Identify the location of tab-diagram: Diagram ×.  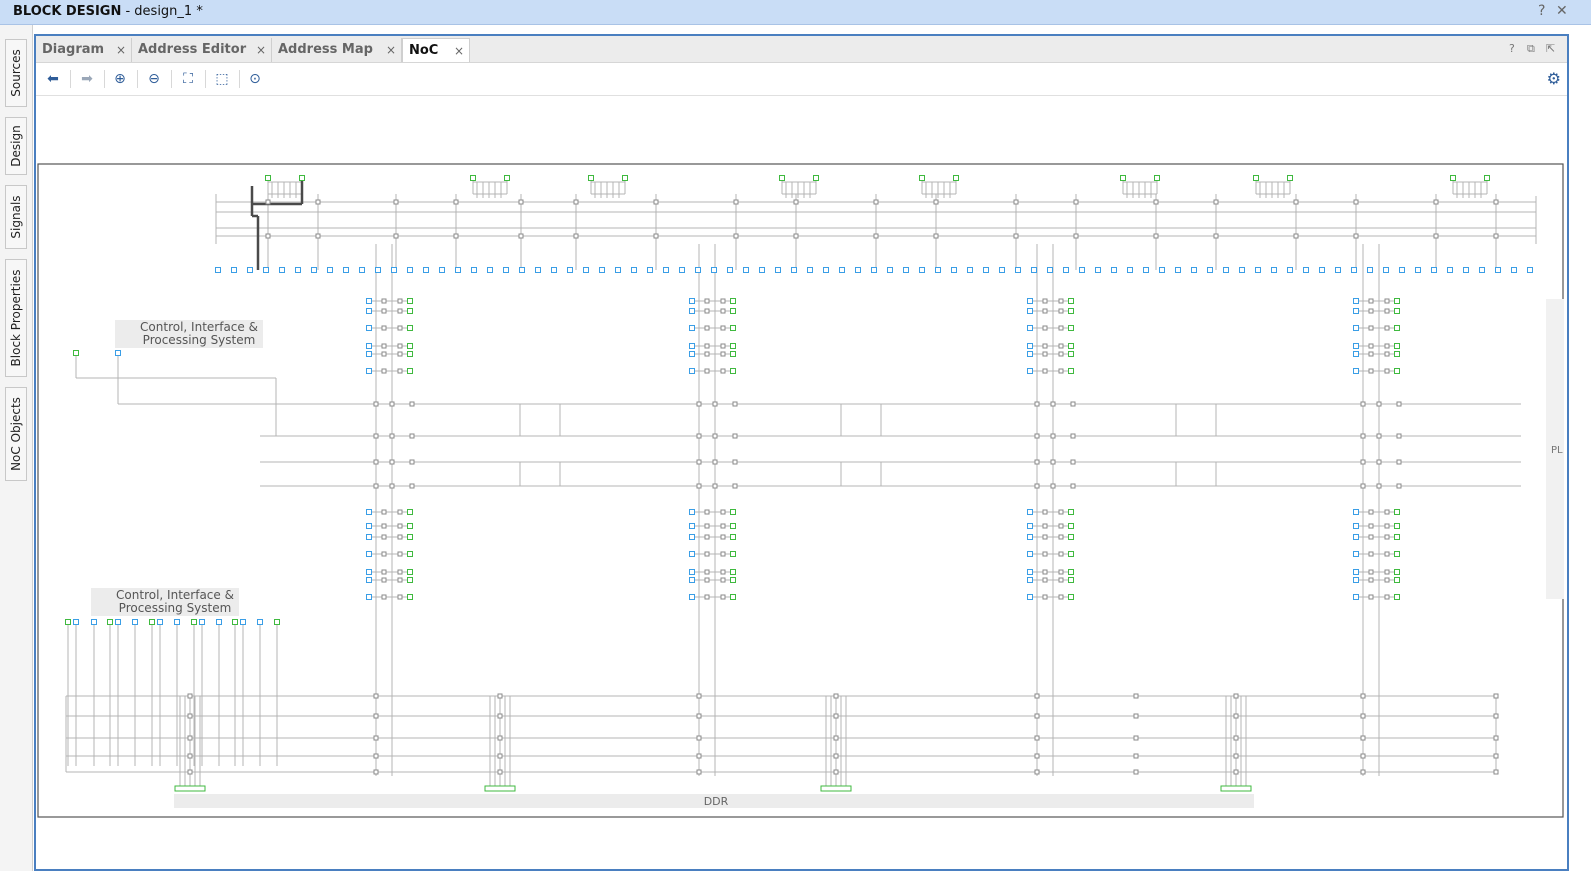
(84, 50).